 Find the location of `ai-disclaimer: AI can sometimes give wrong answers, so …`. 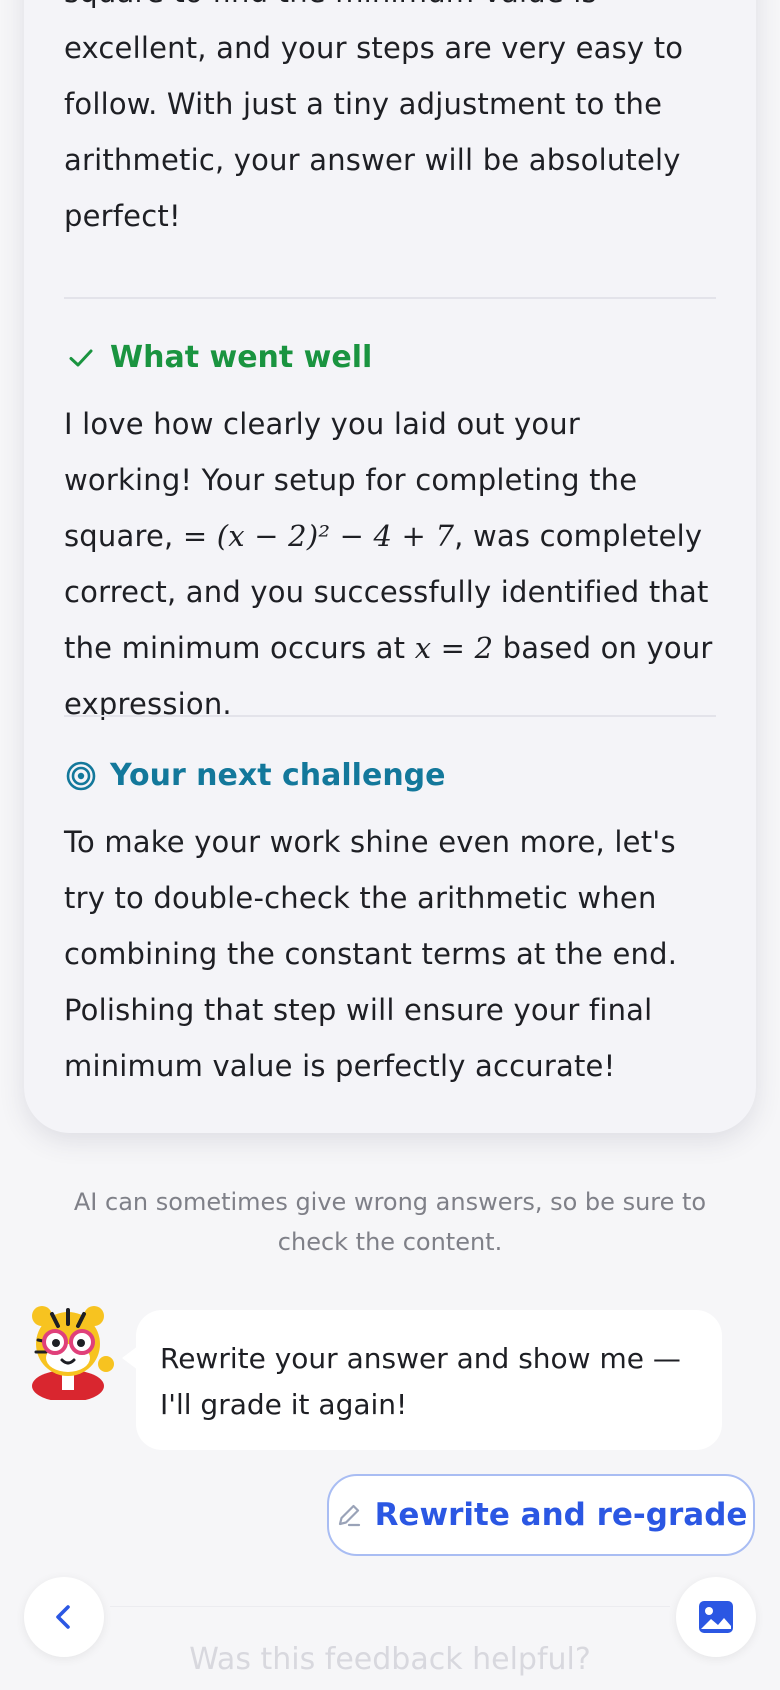

ai-disclaimer: AI can sometimes give wrong answers, so … is located at coordinates (390, 1222).